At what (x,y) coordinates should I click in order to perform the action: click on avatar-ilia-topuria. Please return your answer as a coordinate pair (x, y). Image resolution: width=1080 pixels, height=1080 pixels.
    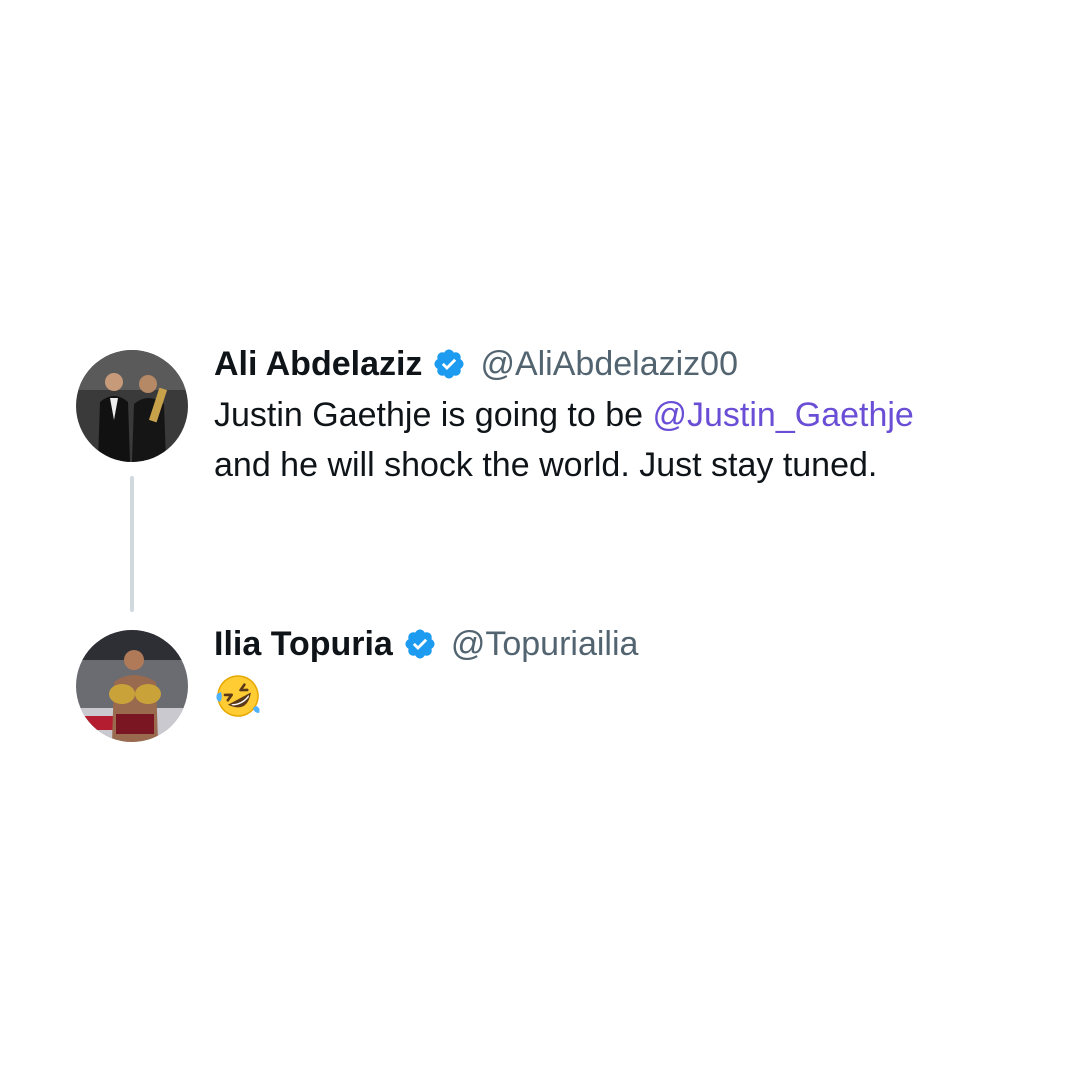
    Looking at the image, I should click on (132, 686).